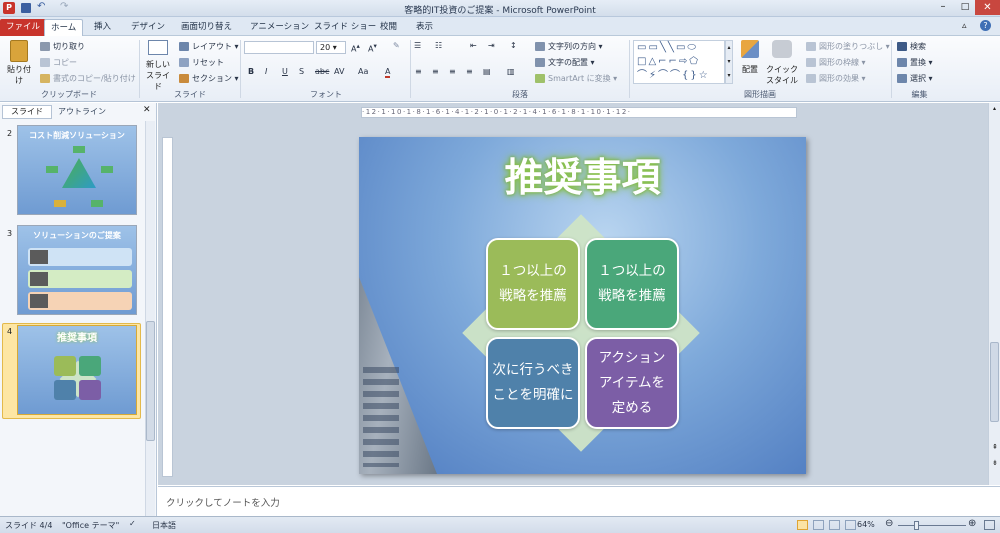 Image resolution: width=1000 pixels, height=533 pixels. I want to click on shape-outline-button: 図形の枠線 ▾, so click(836, 62).